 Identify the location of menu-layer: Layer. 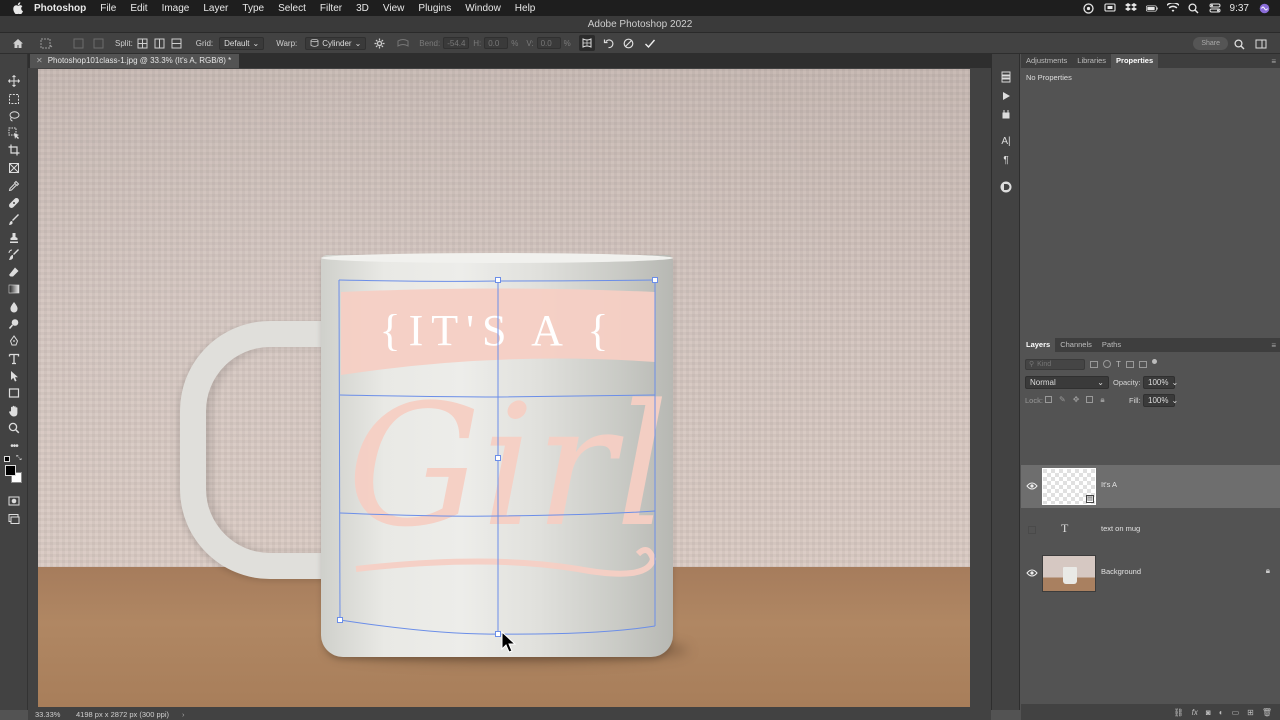
(215, 8).